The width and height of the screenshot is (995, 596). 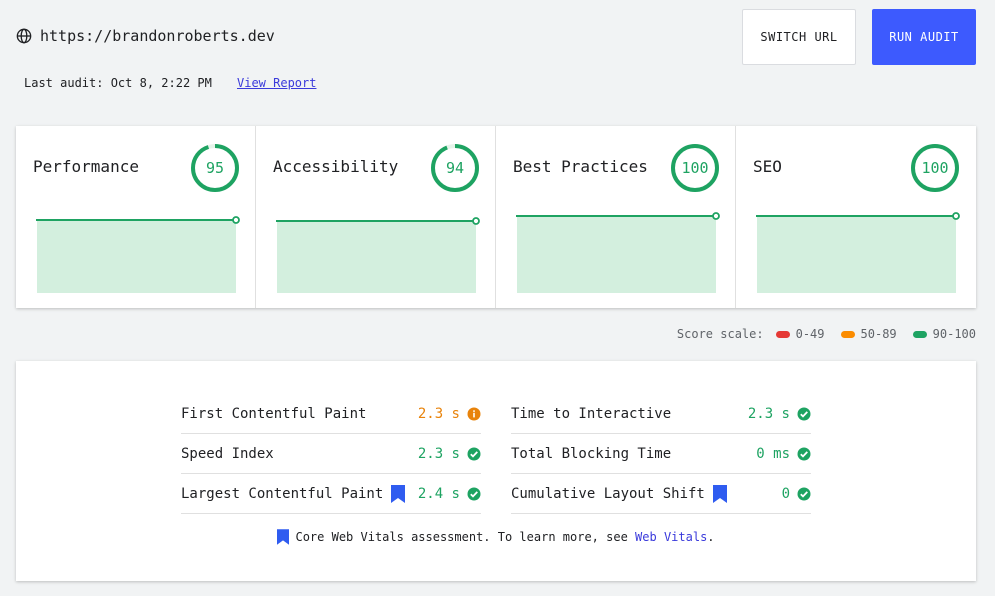 I want to click on last-audit-text: Last audit: Oct 8, 2:22 PM, so click(x=118, y=83).